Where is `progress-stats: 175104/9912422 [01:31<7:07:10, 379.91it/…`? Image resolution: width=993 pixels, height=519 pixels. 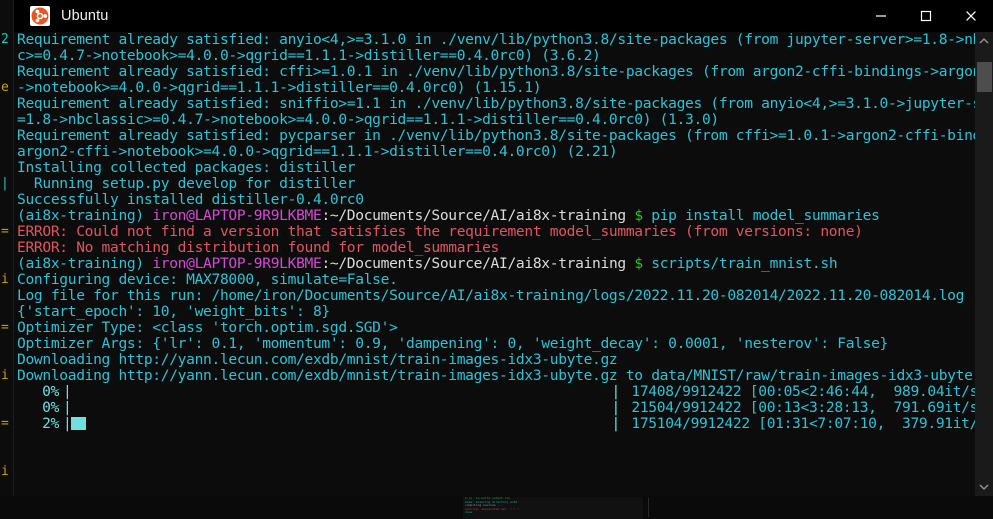
progress-stats: 175104/9912422 [01:31<7:07:10, 379.91it/… is located at coordinates (798, 423).